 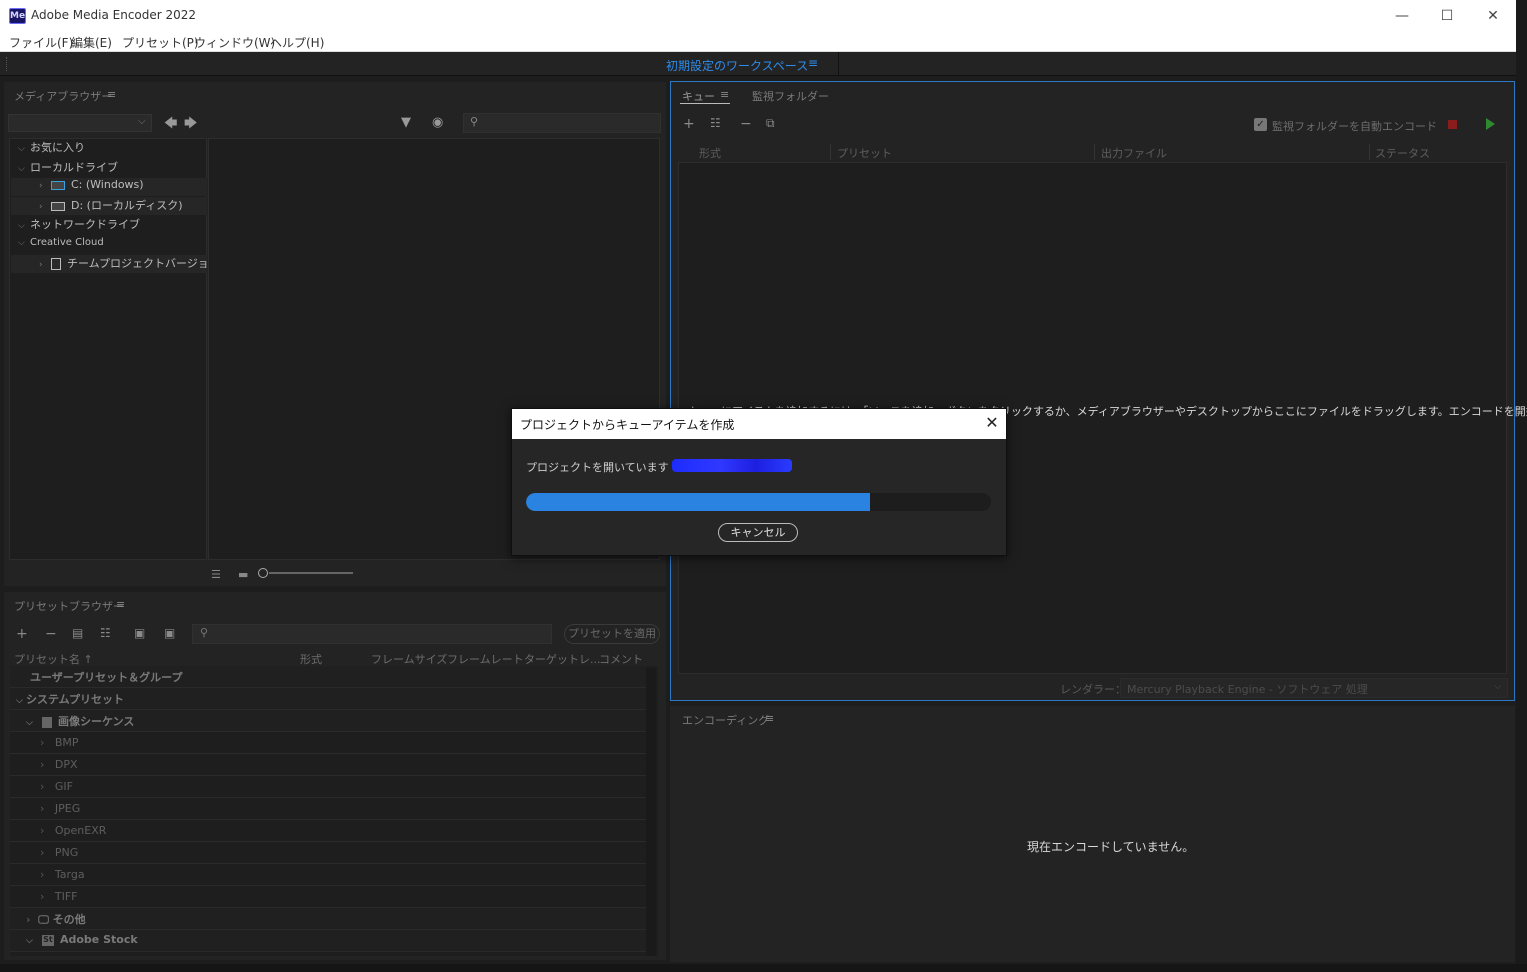 What do you see at coordinates (705, 103) in the screenshot?
I see `active-tab-indicator` at bounding box center [705, 103].